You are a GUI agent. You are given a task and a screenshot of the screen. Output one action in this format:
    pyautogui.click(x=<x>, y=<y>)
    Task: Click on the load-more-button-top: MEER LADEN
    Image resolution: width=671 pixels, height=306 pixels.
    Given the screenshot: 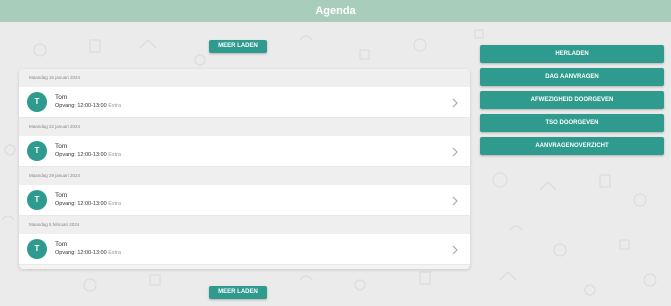 What is the action you would take?
    pyautogui.click(x=238, y=46)
    